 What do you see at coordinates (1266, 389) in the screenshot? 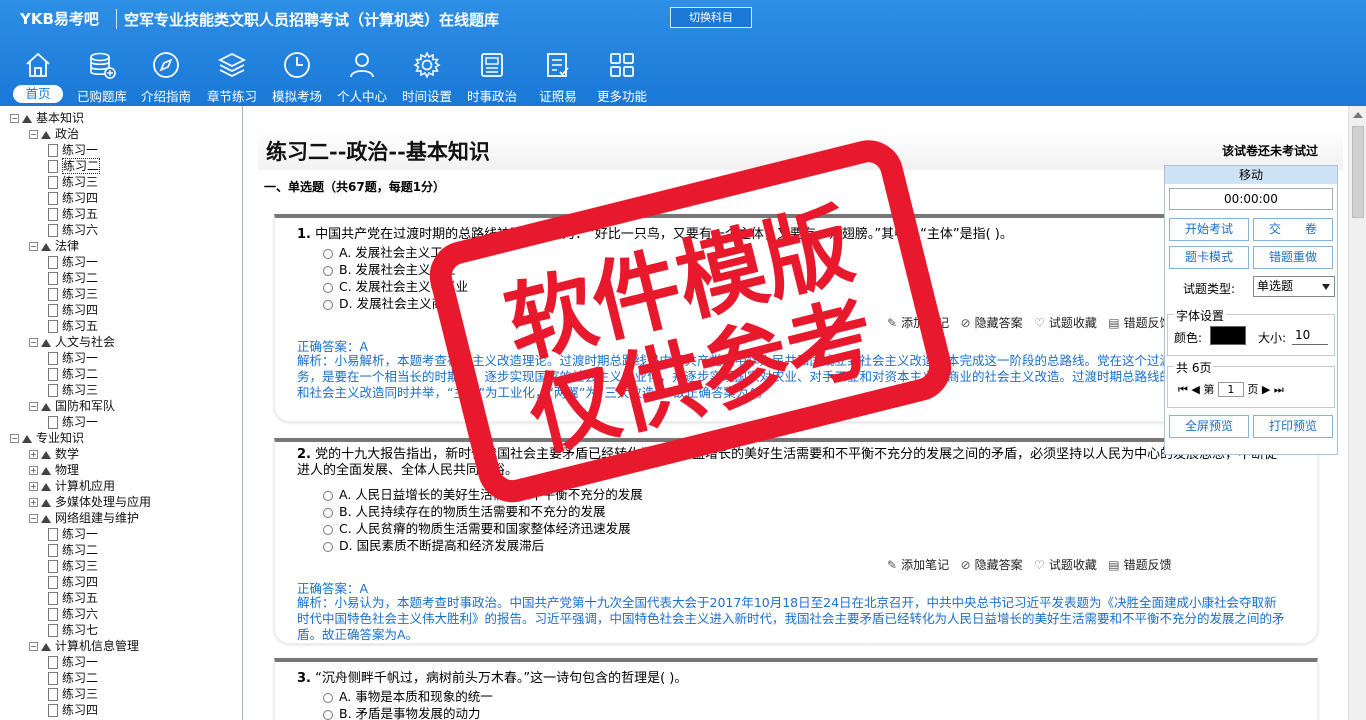
I see `next-page-icon: ▶` at bounding box center [1266, 389].